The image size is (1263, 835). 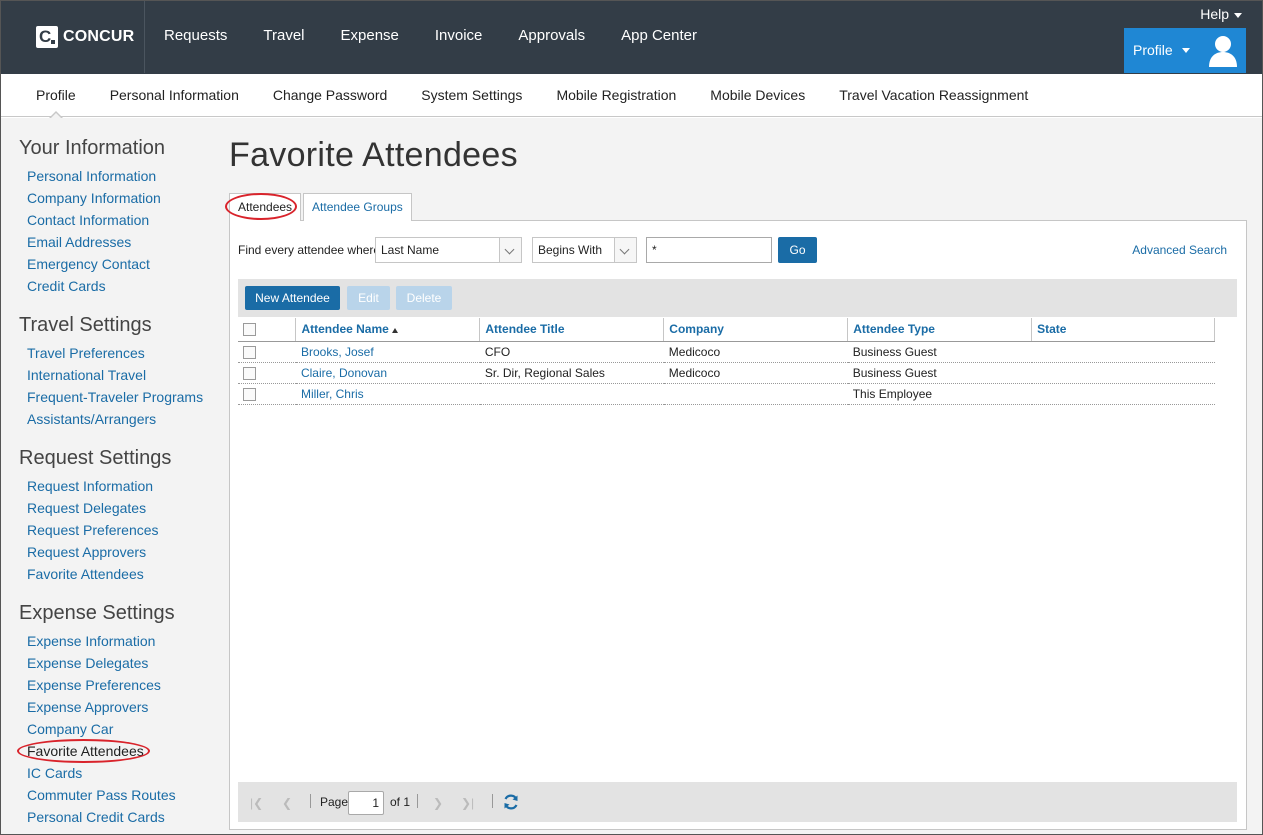 I want to click on subnav-profile: Profile, so click(x=56, y=96).